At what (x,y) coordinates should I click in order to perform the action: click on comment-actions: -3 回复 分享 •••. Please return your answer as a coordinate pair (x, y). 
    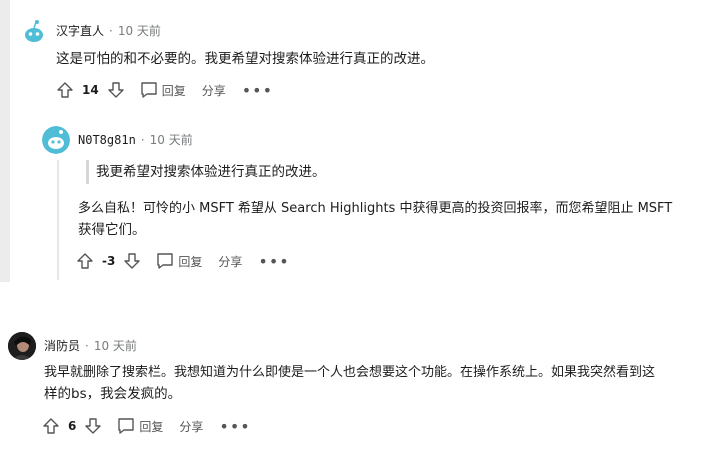
    Looking at the image, I should click on (182, 261).